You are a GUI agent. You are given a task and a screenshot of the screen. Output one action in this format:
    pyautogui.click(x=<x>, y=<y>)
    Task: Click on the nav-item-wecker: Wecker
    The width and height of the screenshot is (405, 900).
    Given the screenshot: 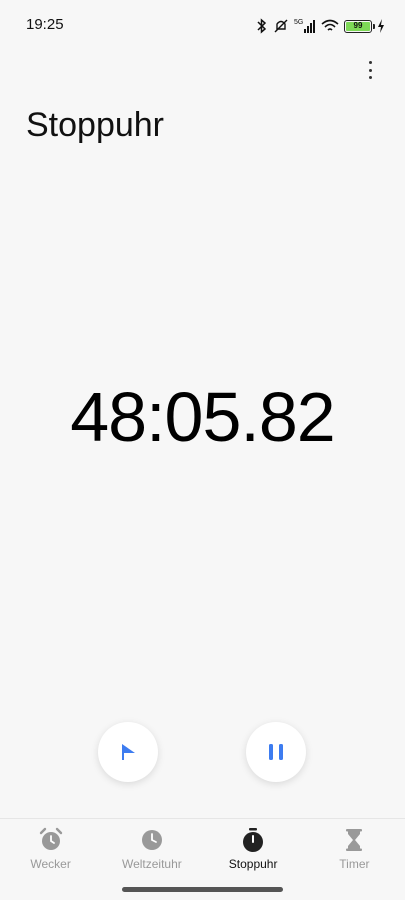 What is the action you would take?
    pyautogui.click(x=50, y=848)
    